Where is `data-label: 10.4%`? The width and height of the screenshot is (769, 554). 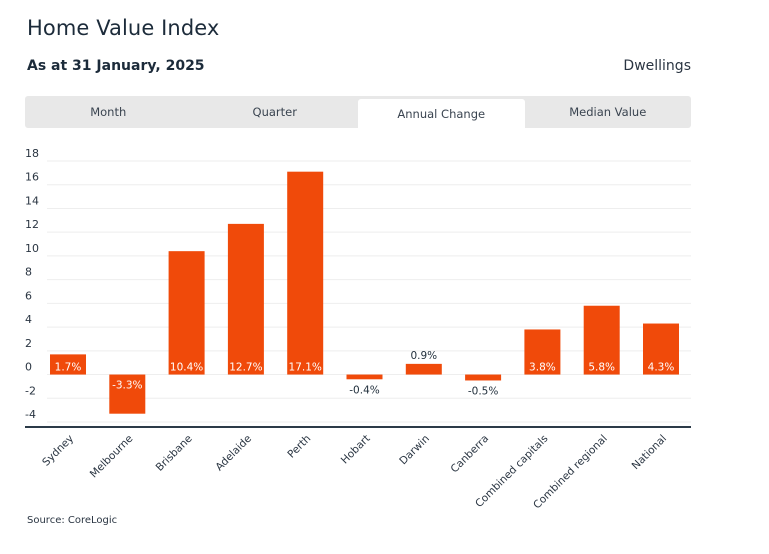 data-label: 10.4% is located at coordinates (186, 368).